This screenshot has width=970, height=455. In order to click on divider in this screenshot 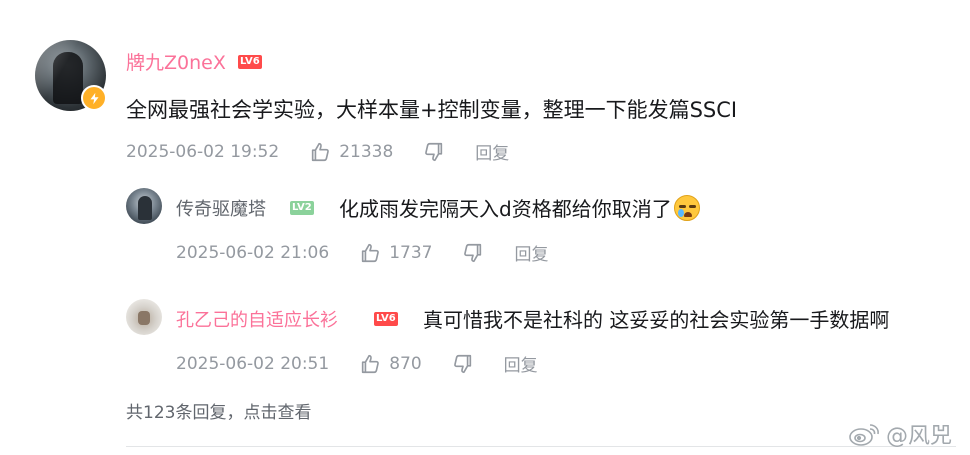, I will do `click(541, 446)`.